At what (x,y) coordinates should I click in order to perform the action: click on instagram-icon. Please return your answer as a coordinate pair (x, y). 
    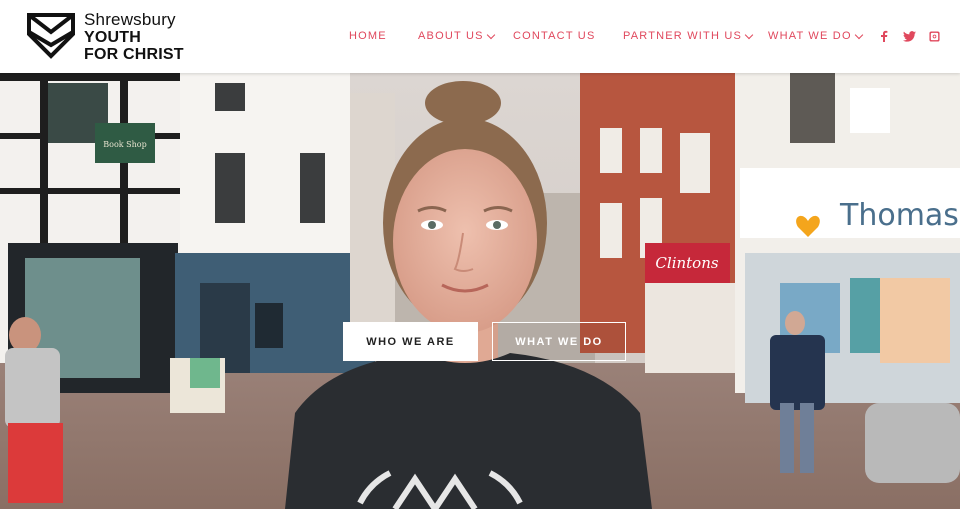
    Looking at the image, I should click on (934, 36).